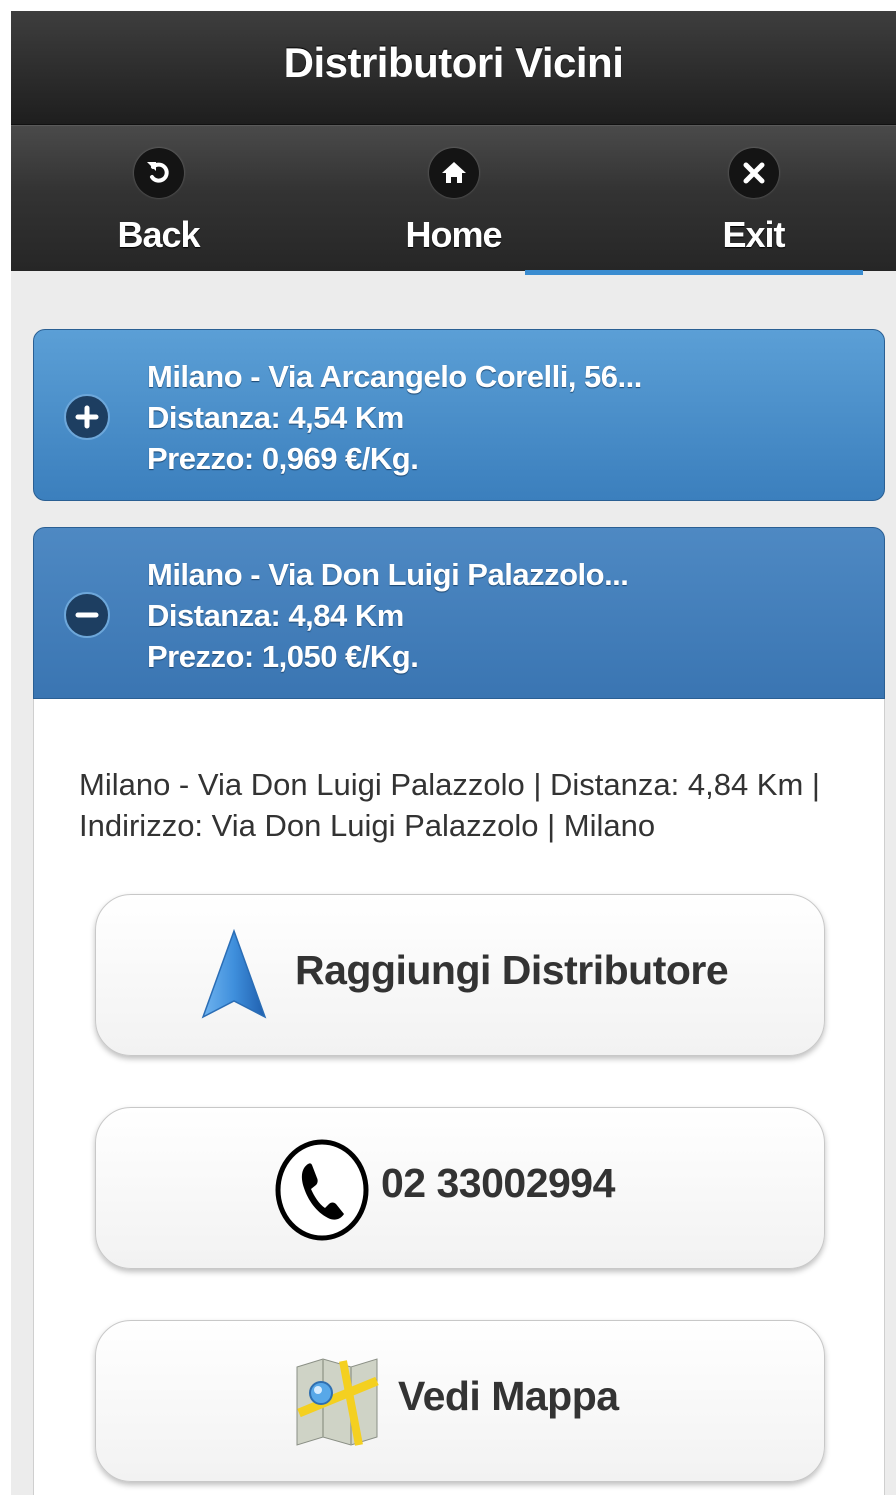 The width and height of the screenshot is (896, 1495). Describe the element at coordinates (498, 1183) in the screenshot. I see `phone-number: 02 33002994` at that location.